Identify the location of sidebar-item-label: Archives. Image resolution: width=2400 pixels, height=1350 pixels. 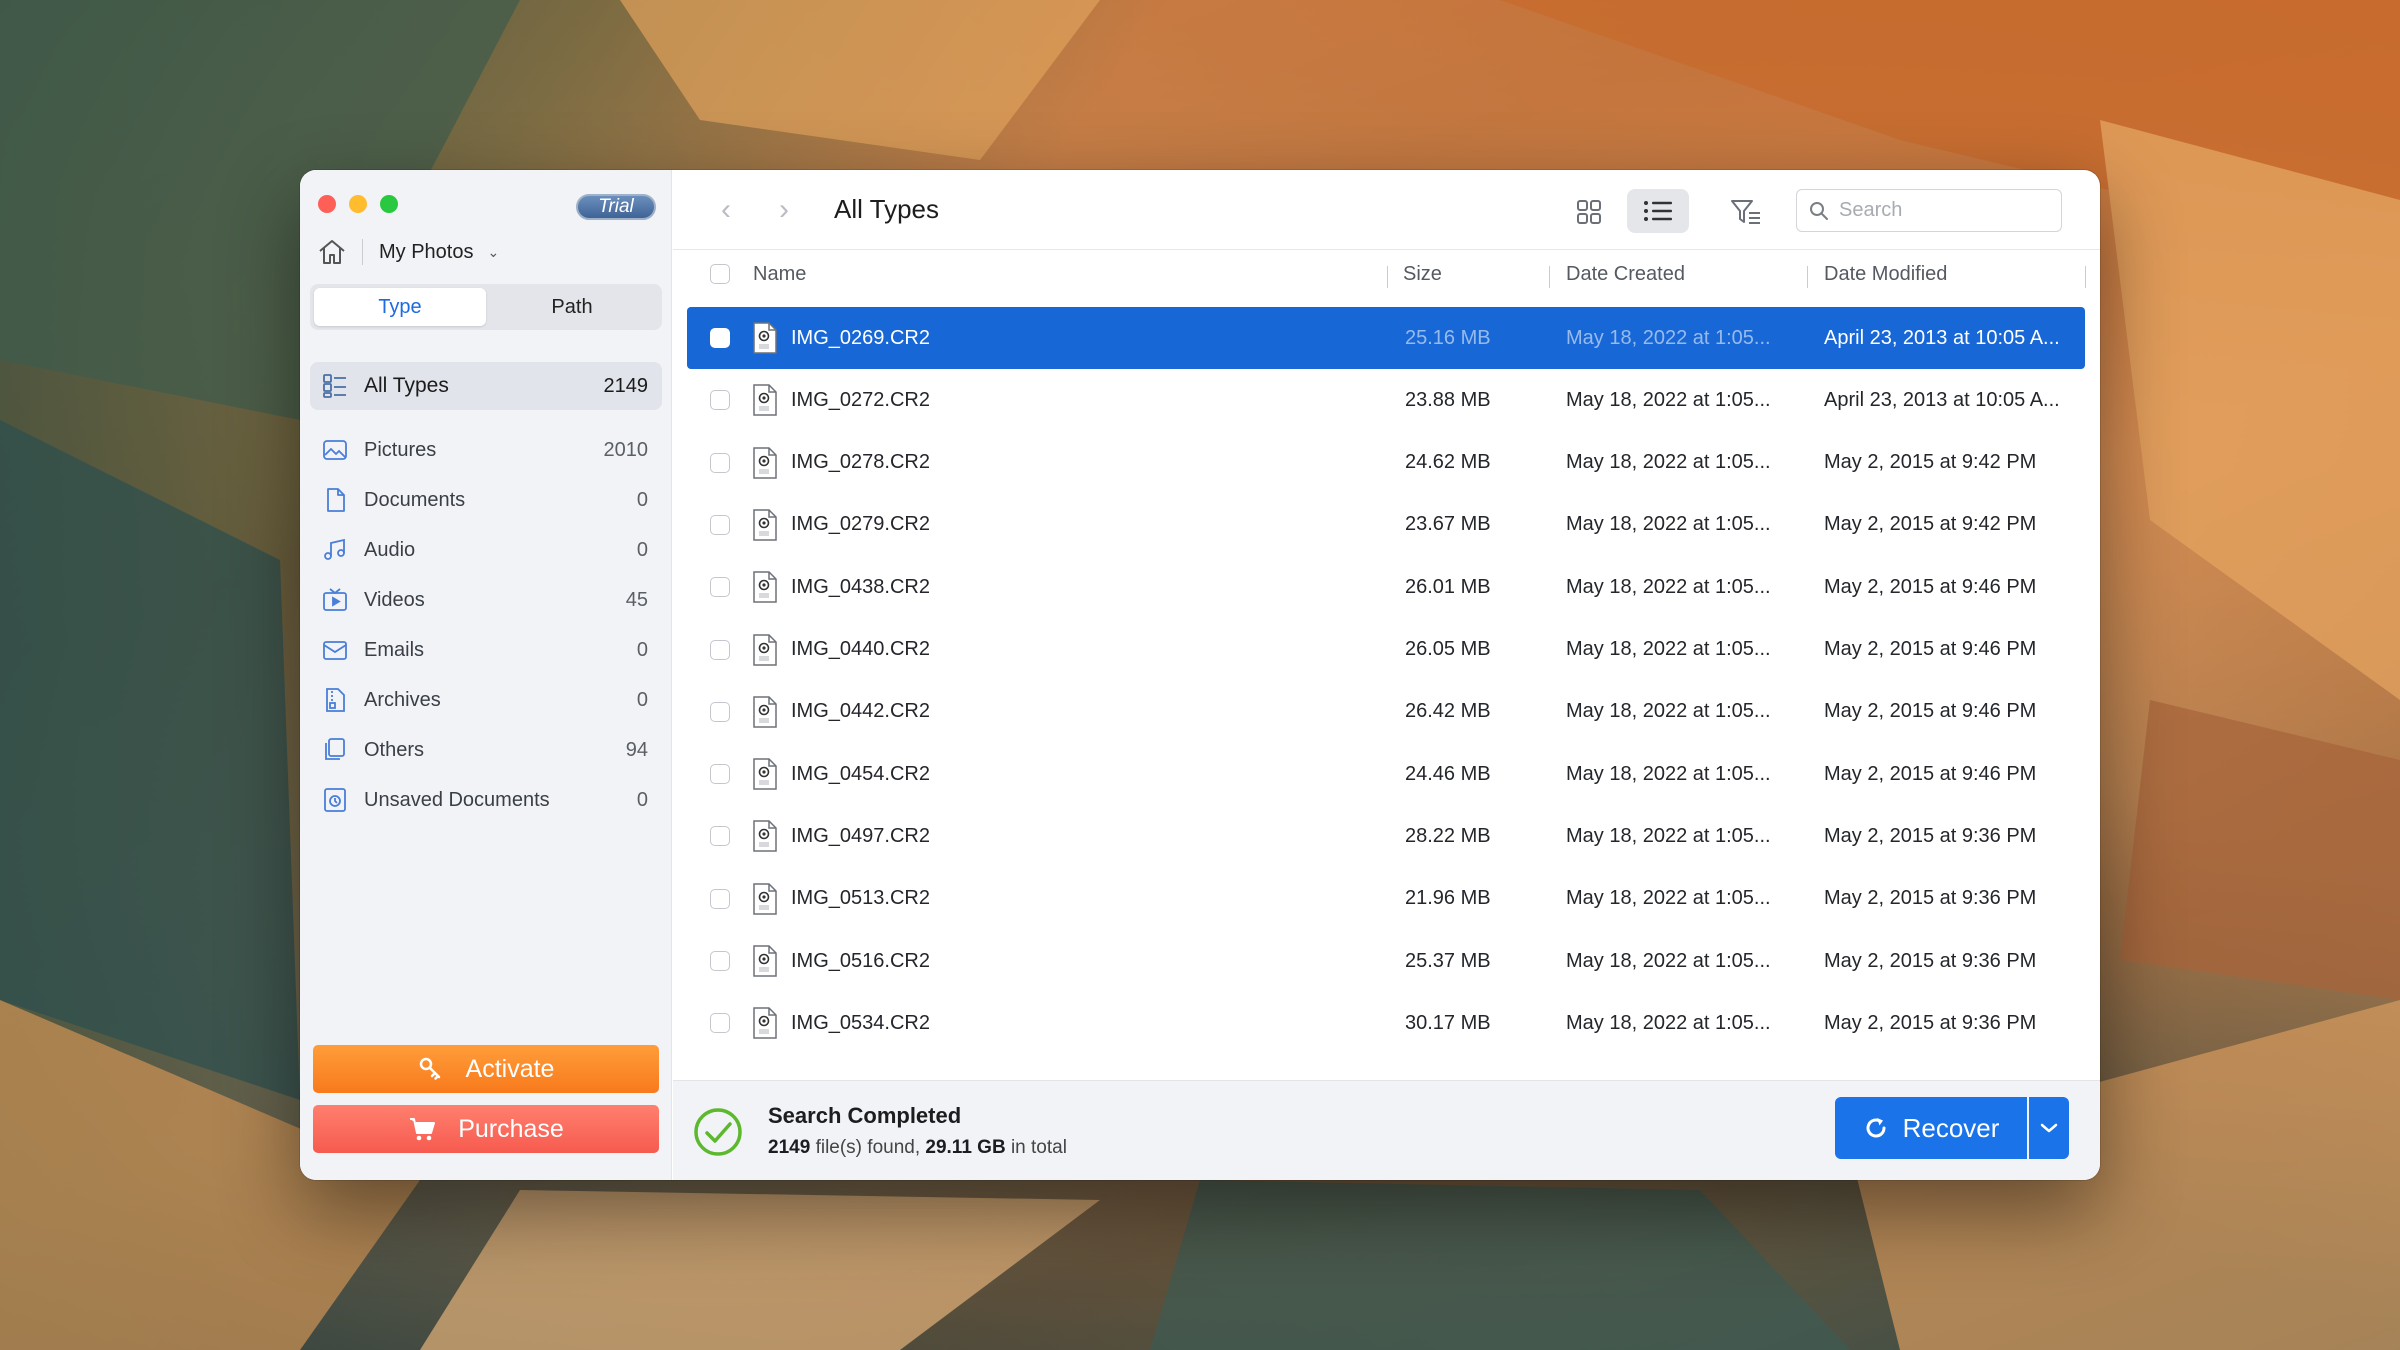
(402, 699).